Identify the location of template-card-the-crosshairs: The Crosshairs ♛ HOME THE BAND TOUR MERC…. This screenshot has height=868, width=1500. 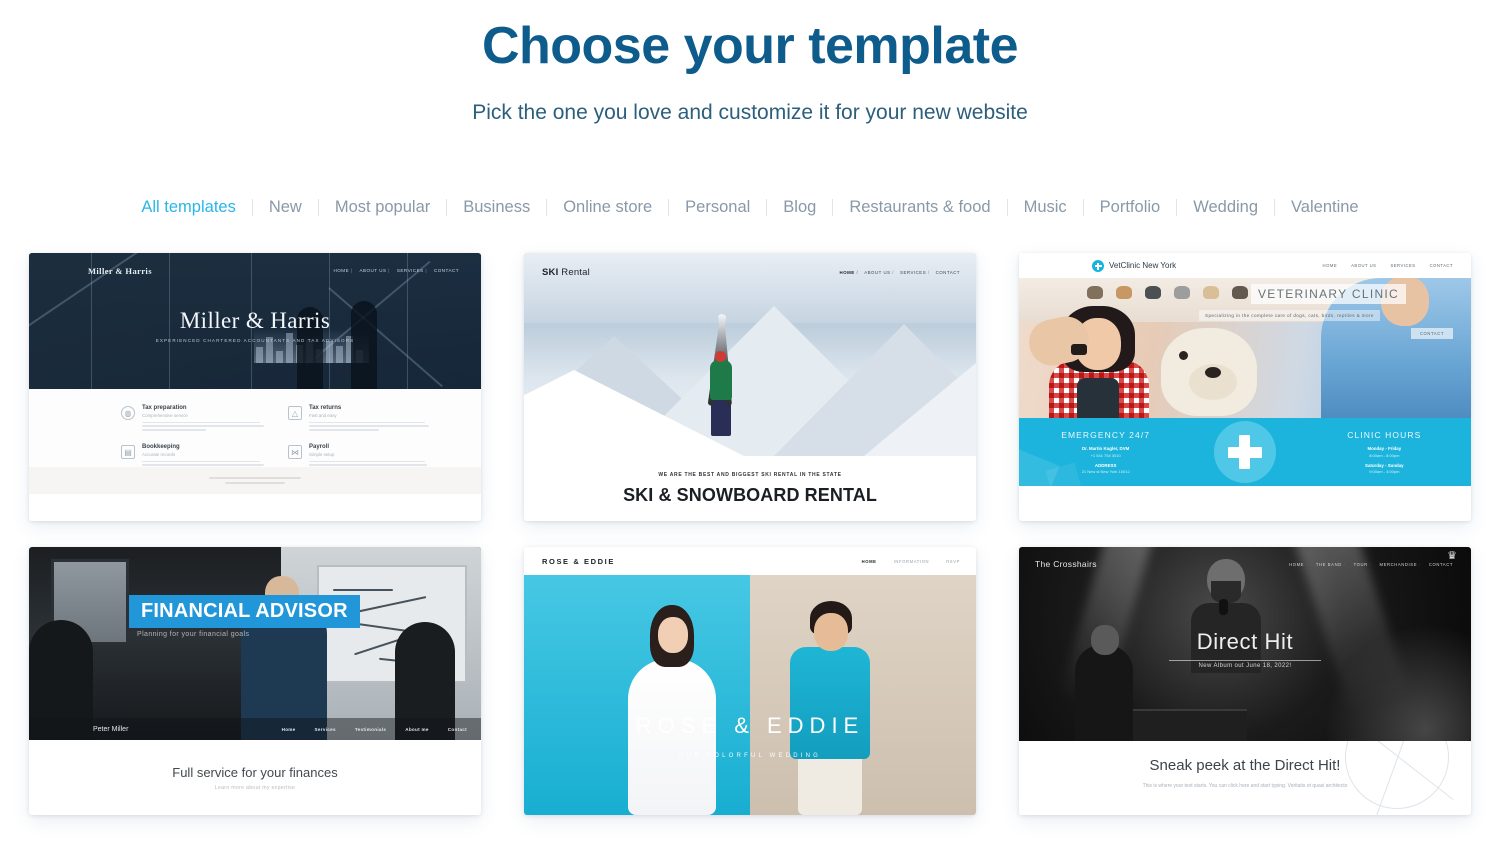
(1245, 681).